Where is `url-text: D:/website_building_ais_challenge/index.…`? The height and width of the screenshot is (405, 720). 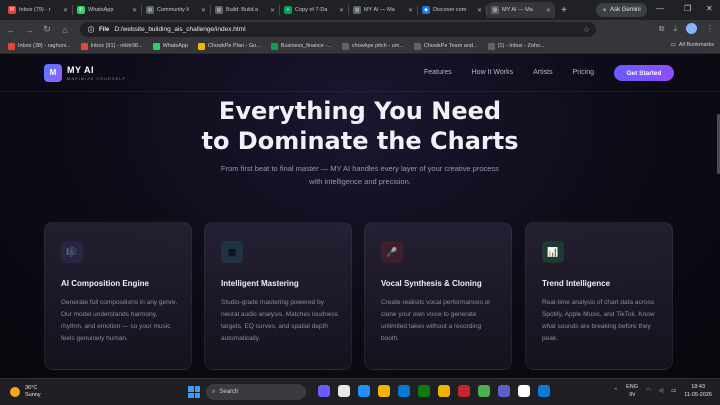
url-text: D:/website_building_ais_challenge/index.… is located at coordinates (179, 29).